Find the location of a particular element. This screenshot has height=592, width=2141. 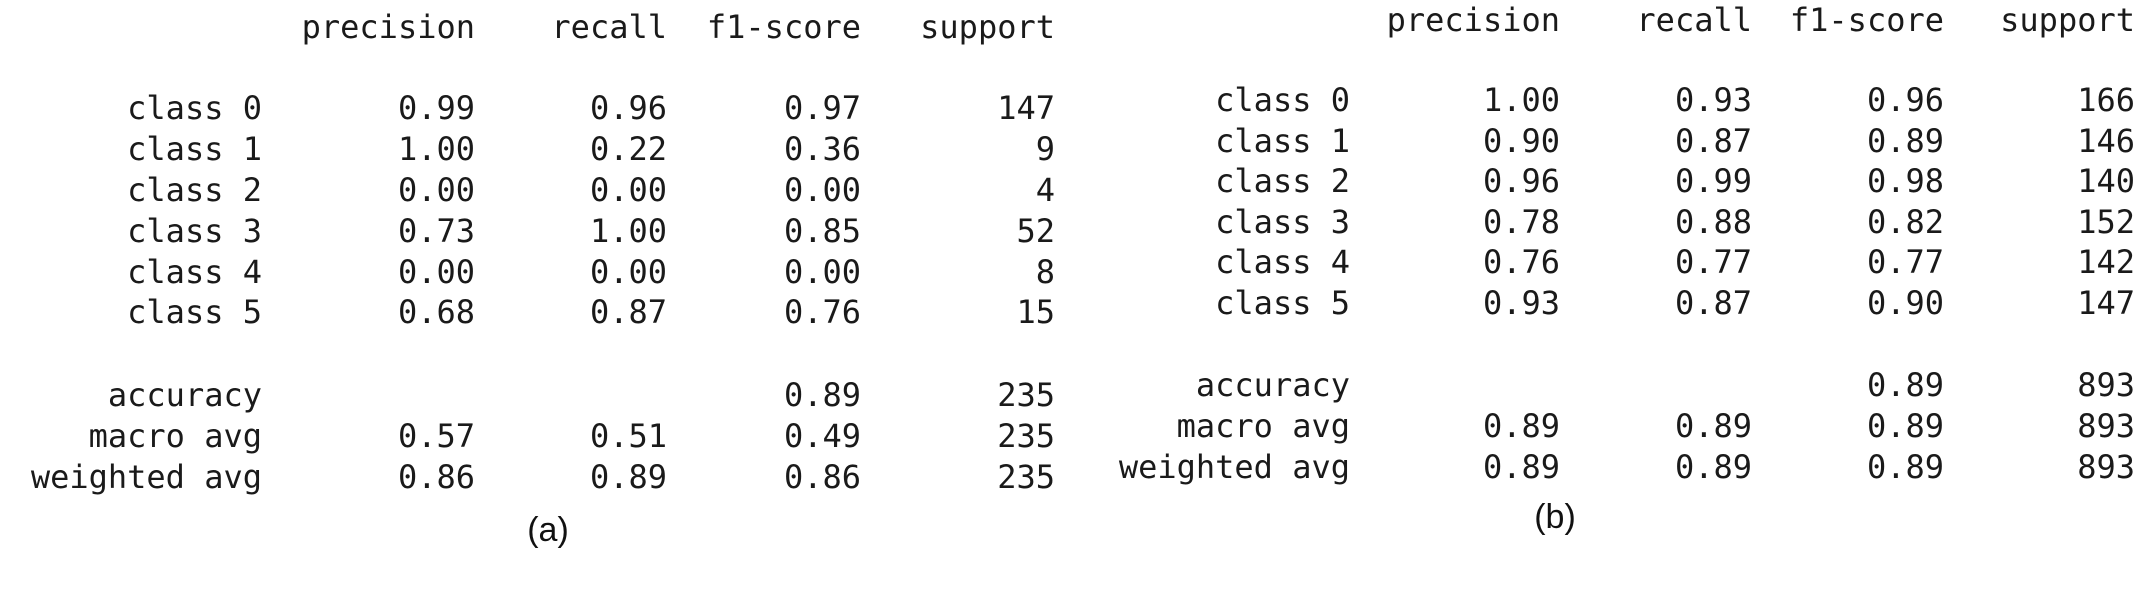

panel-caption: (a) is located at coordinates (548, 530).